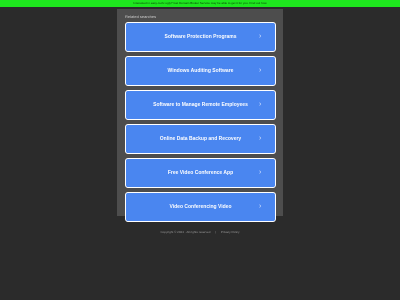  Describe the element at coordinates (230, 232) in the screenshot. I see `privacy-policy-link: Privacy Policy` at that location.